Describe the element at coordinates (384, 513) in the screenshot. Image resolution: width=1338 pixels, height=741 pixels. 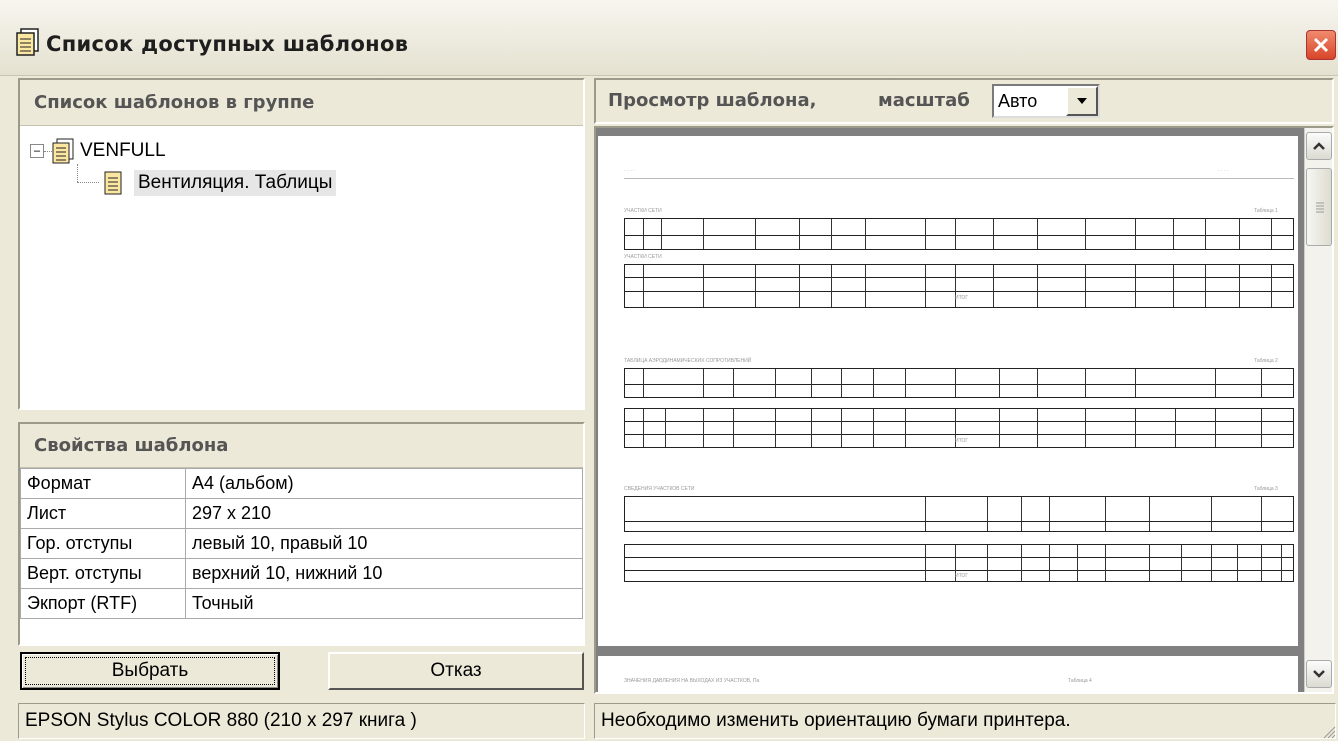
I see `property-value: 297 x 210` at that location.